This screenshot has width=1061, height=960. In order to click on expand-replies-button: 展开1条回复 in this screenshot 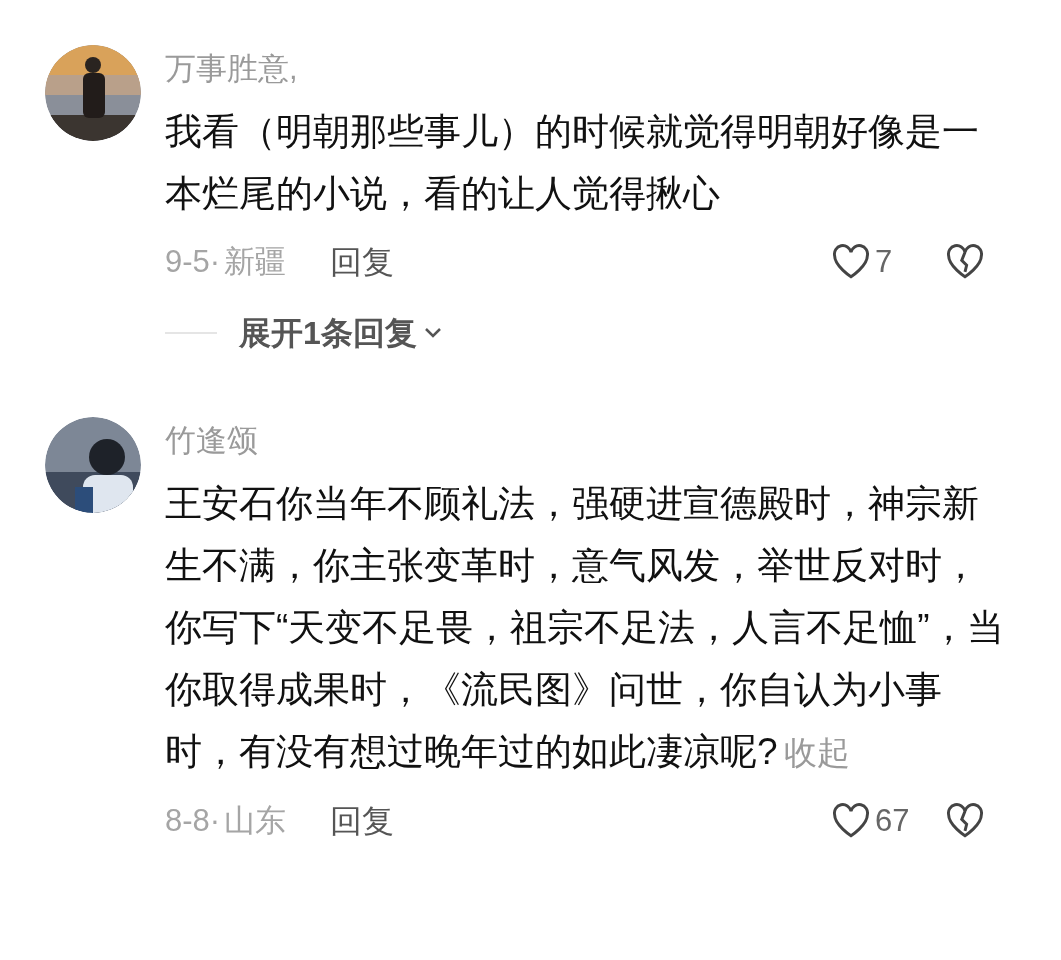, I will do `click(341, 333)`.